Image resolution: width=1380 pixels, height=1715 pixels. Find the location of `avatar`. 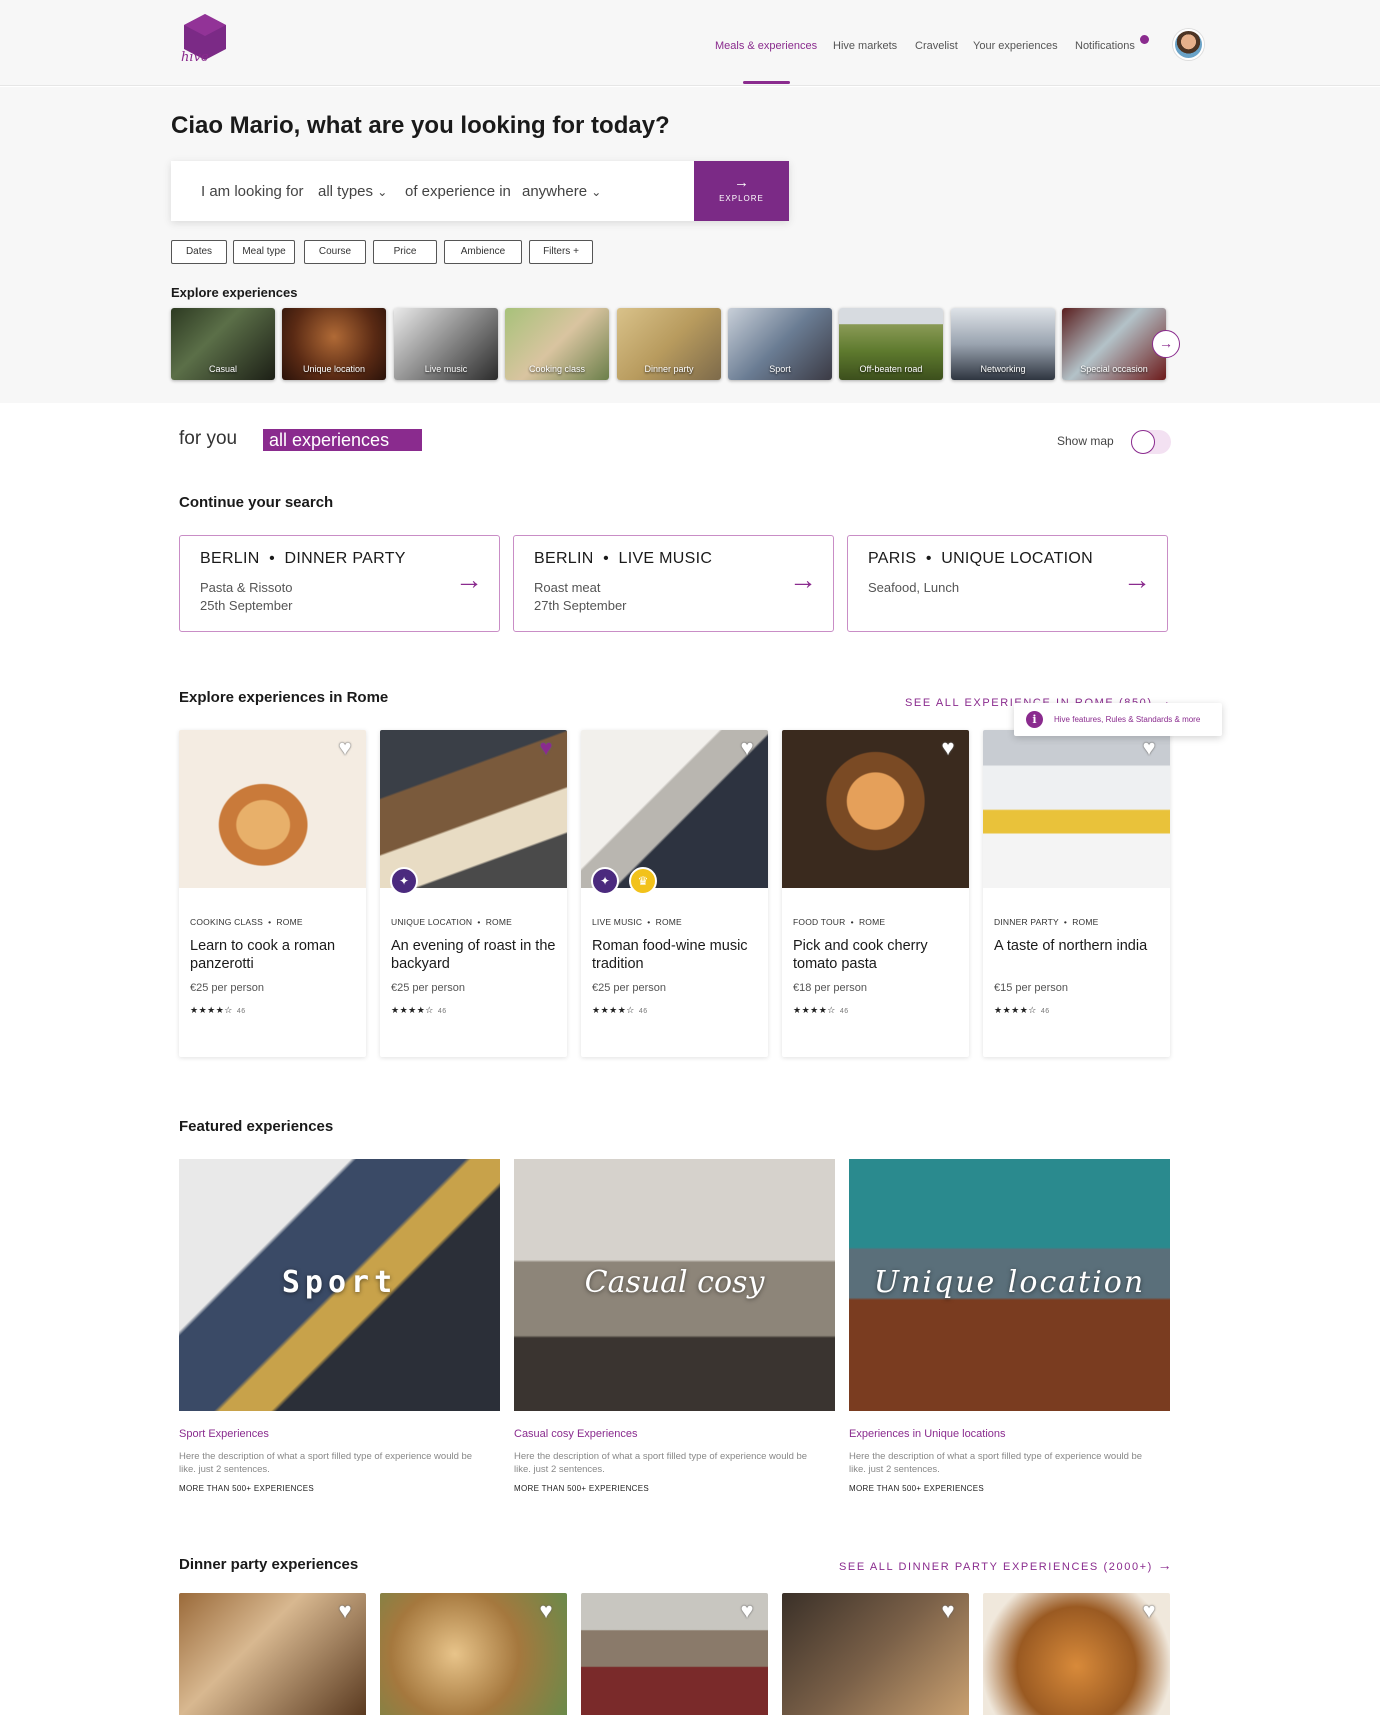

avatar is located at coordinates (1188, 44).